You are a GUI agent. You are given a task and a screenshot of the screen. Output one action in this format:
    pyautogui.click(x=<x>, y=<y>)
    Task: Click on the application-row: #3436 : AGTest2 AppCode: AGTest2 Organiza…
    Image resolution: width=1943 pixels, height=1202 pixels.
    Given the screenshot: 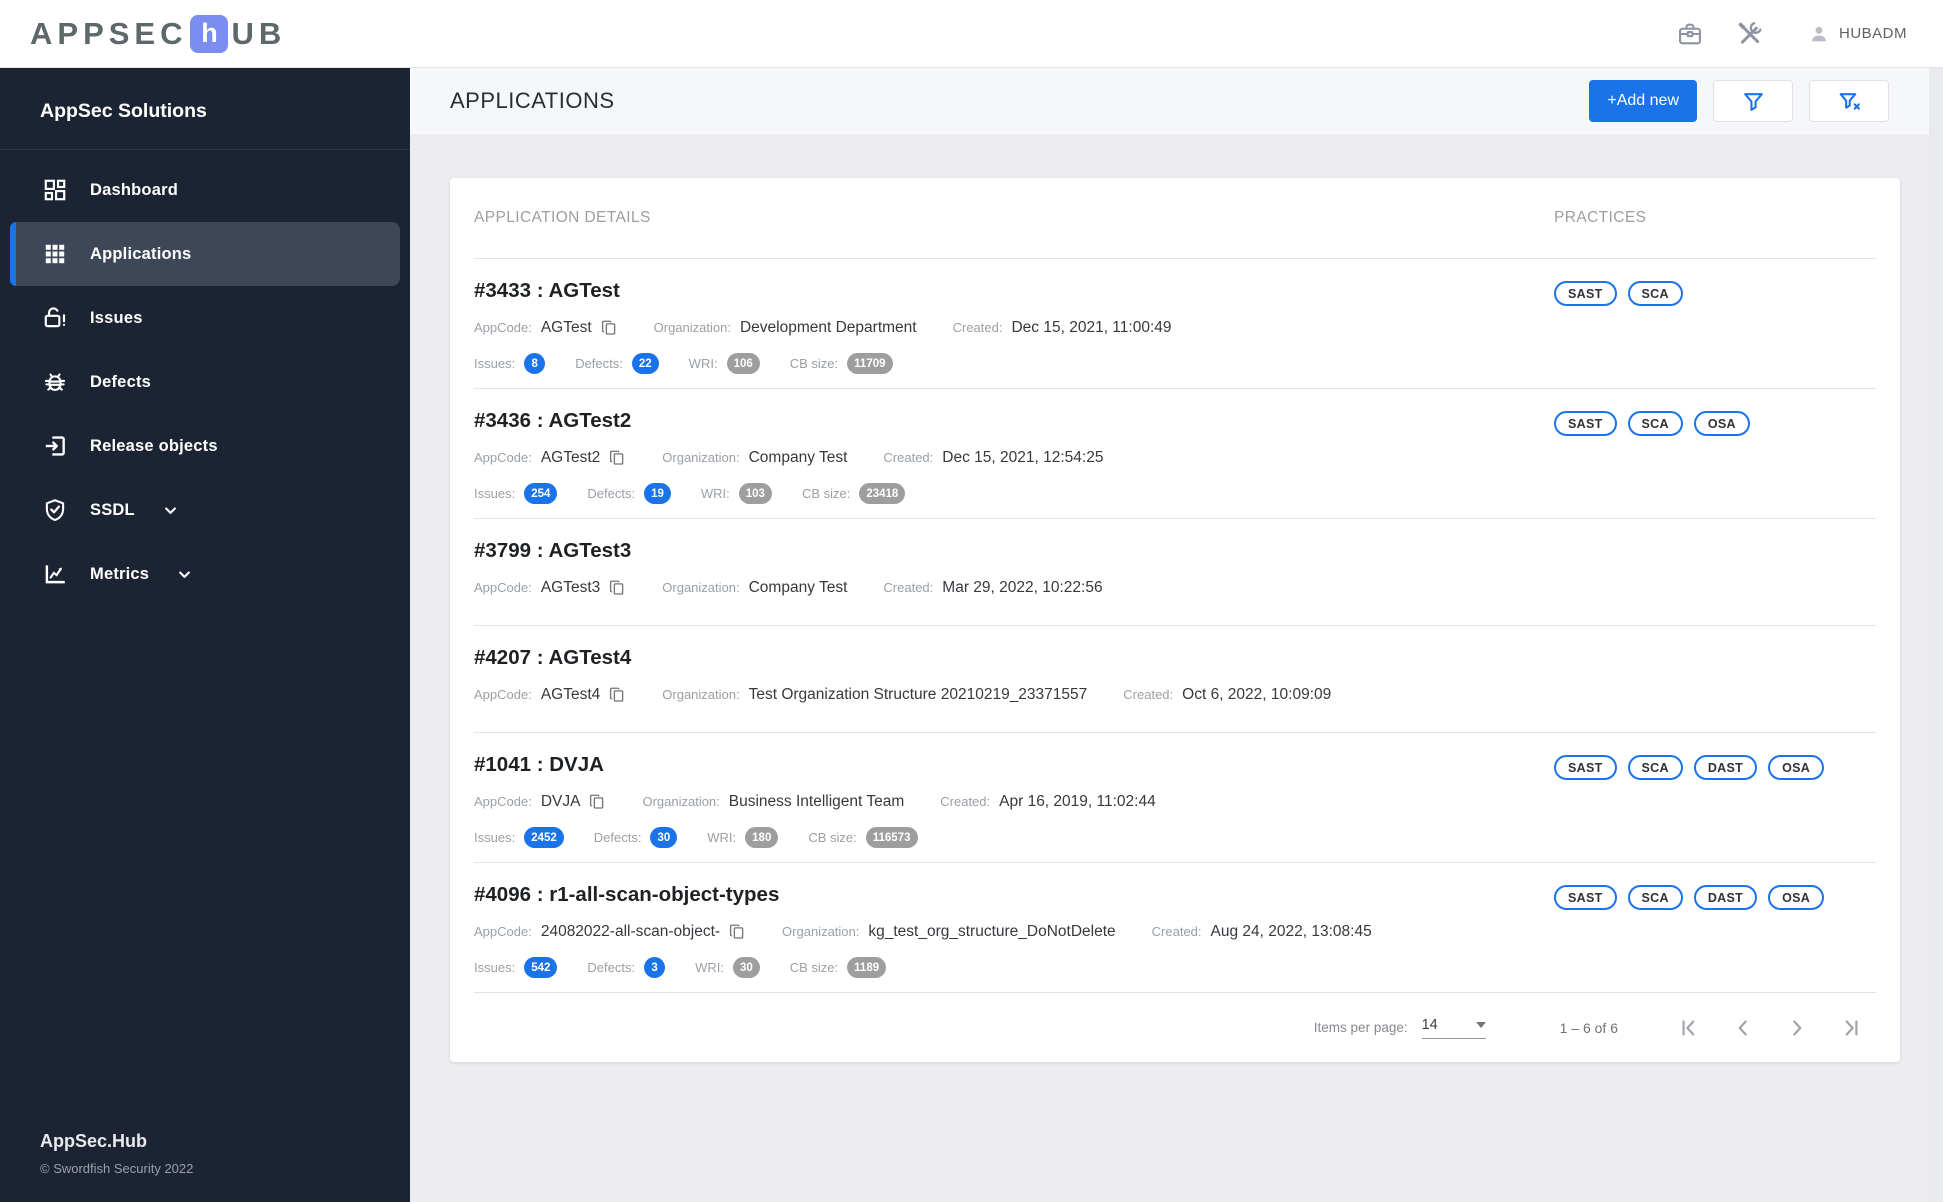 What is the action you would take?
    pyautogui.click(x=1175, y=453)
    